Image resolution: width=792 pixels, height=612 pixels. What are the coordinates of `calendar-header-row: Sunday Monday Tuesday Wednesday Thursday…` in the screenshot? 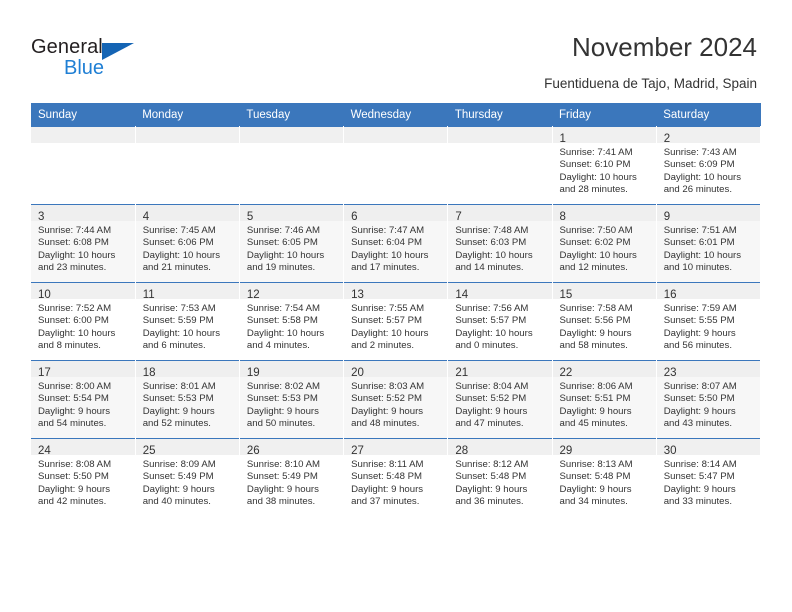 It's located at (396, 115).